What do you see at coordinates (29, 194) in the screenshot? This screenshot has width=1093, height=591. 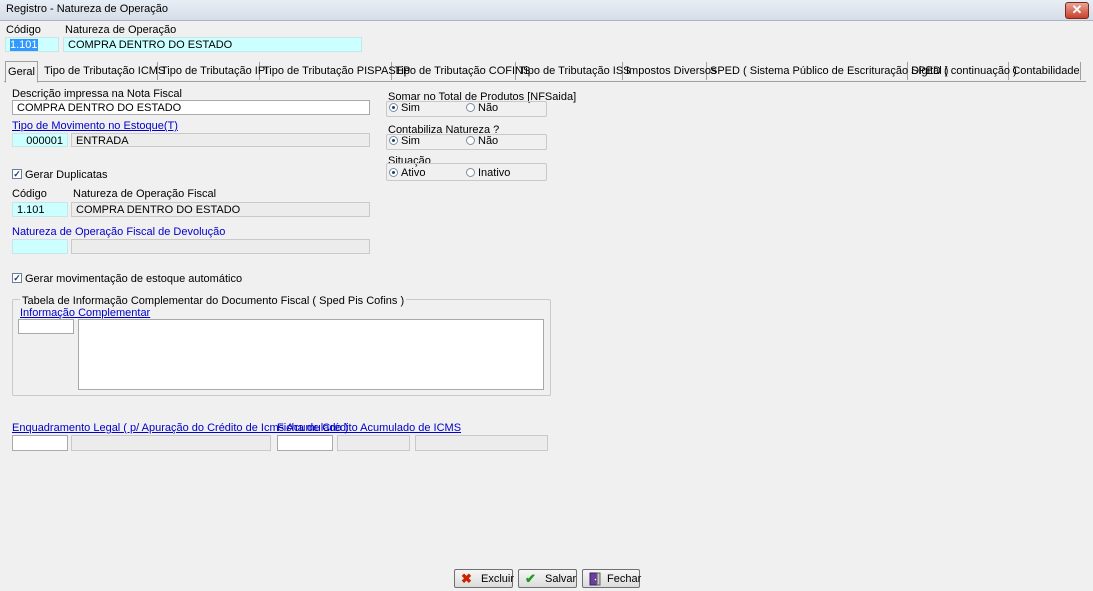 I see `codigo-fiscal-label: Código` at bounding box center [29, 194].